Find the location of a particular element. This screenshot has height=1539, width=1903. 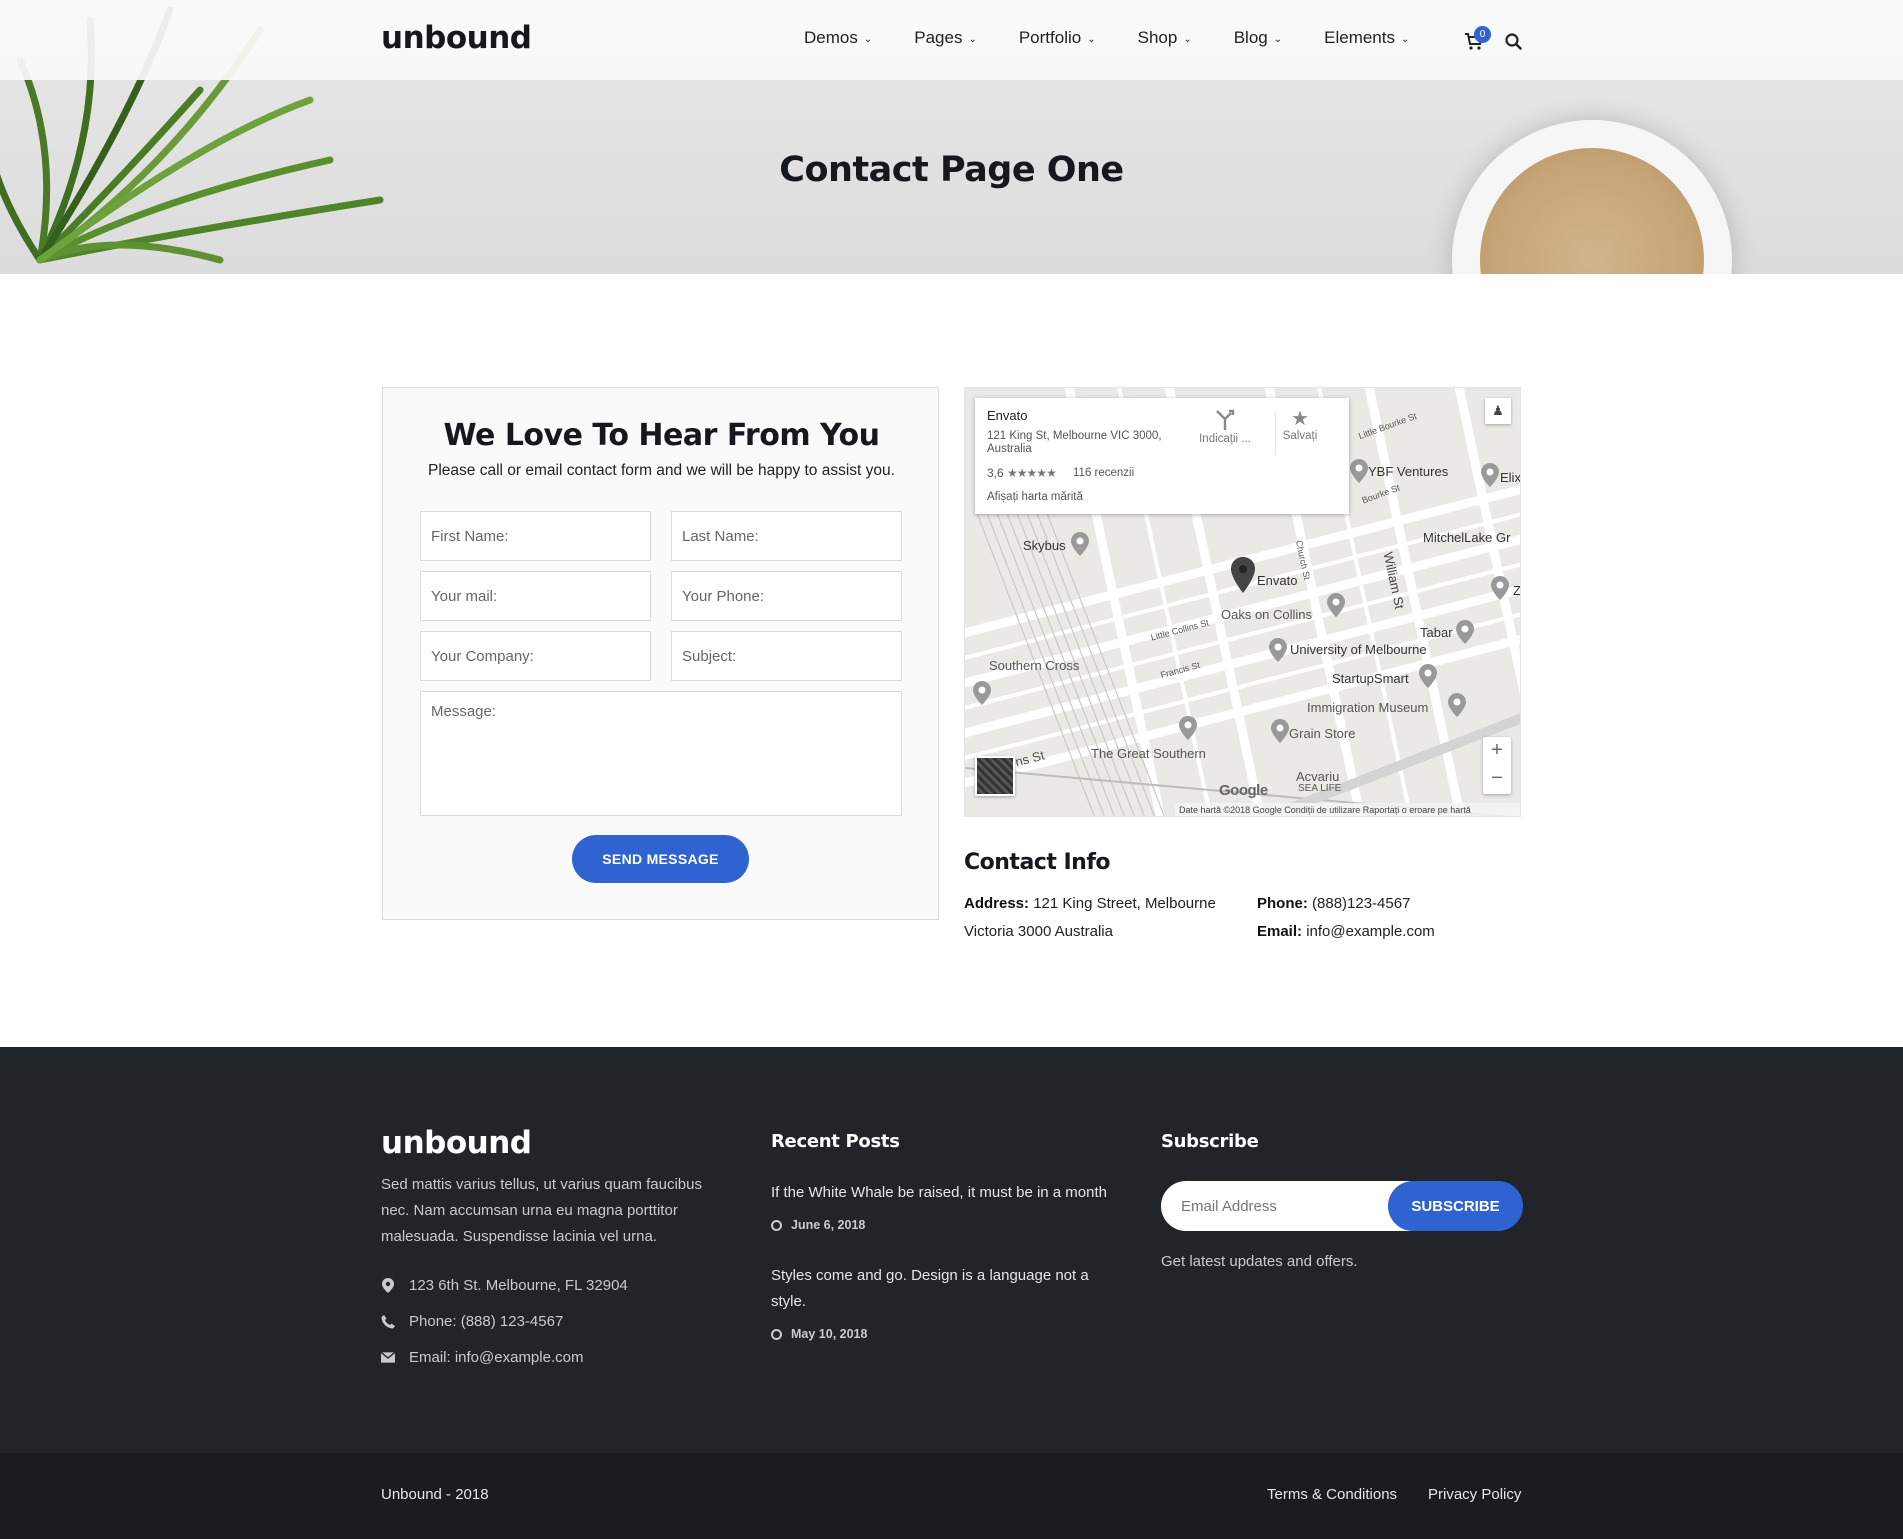

site-logo: unbound is located at coordinates (456, 38).